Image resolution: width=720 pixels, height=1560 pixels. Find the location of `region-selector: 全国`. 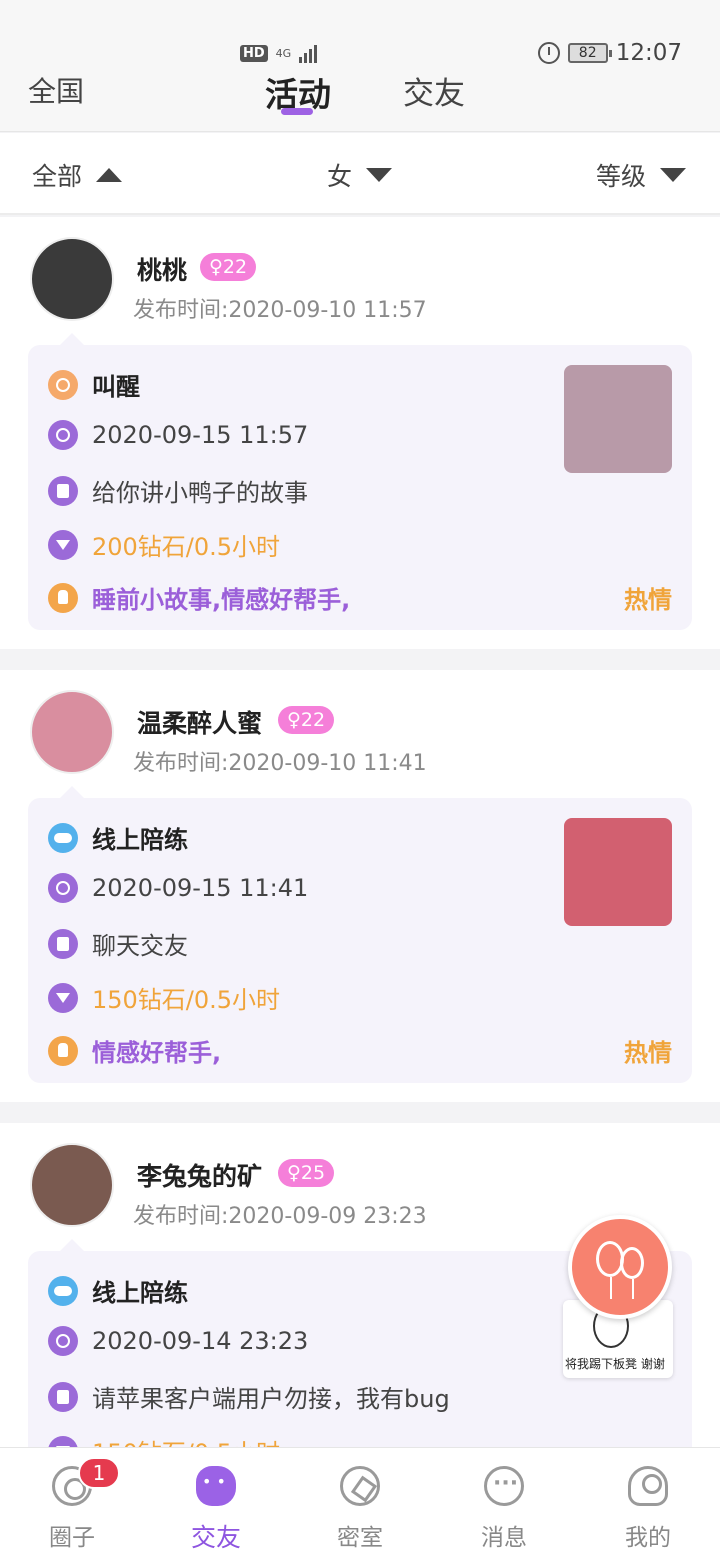

region-selector: 全国 is located at coordinates (56, 90).